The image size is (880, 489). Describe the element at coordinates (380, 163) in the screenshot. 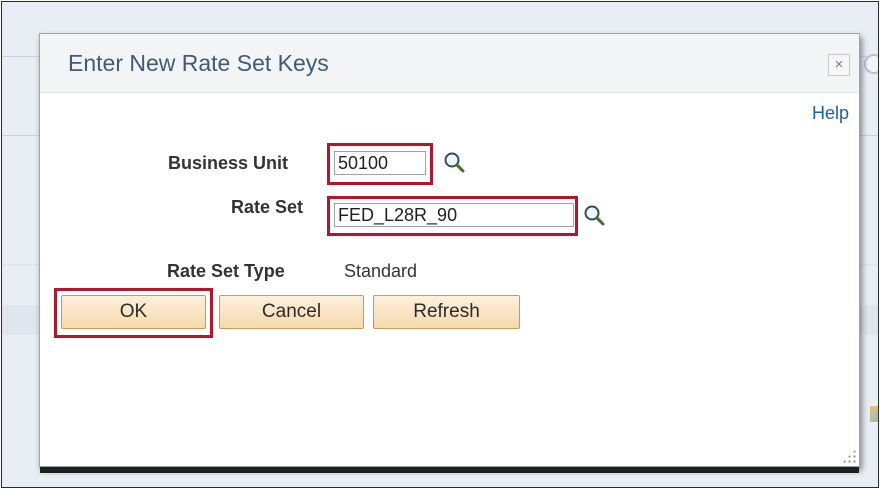

I see `business-unit-input: 50100` at that location.